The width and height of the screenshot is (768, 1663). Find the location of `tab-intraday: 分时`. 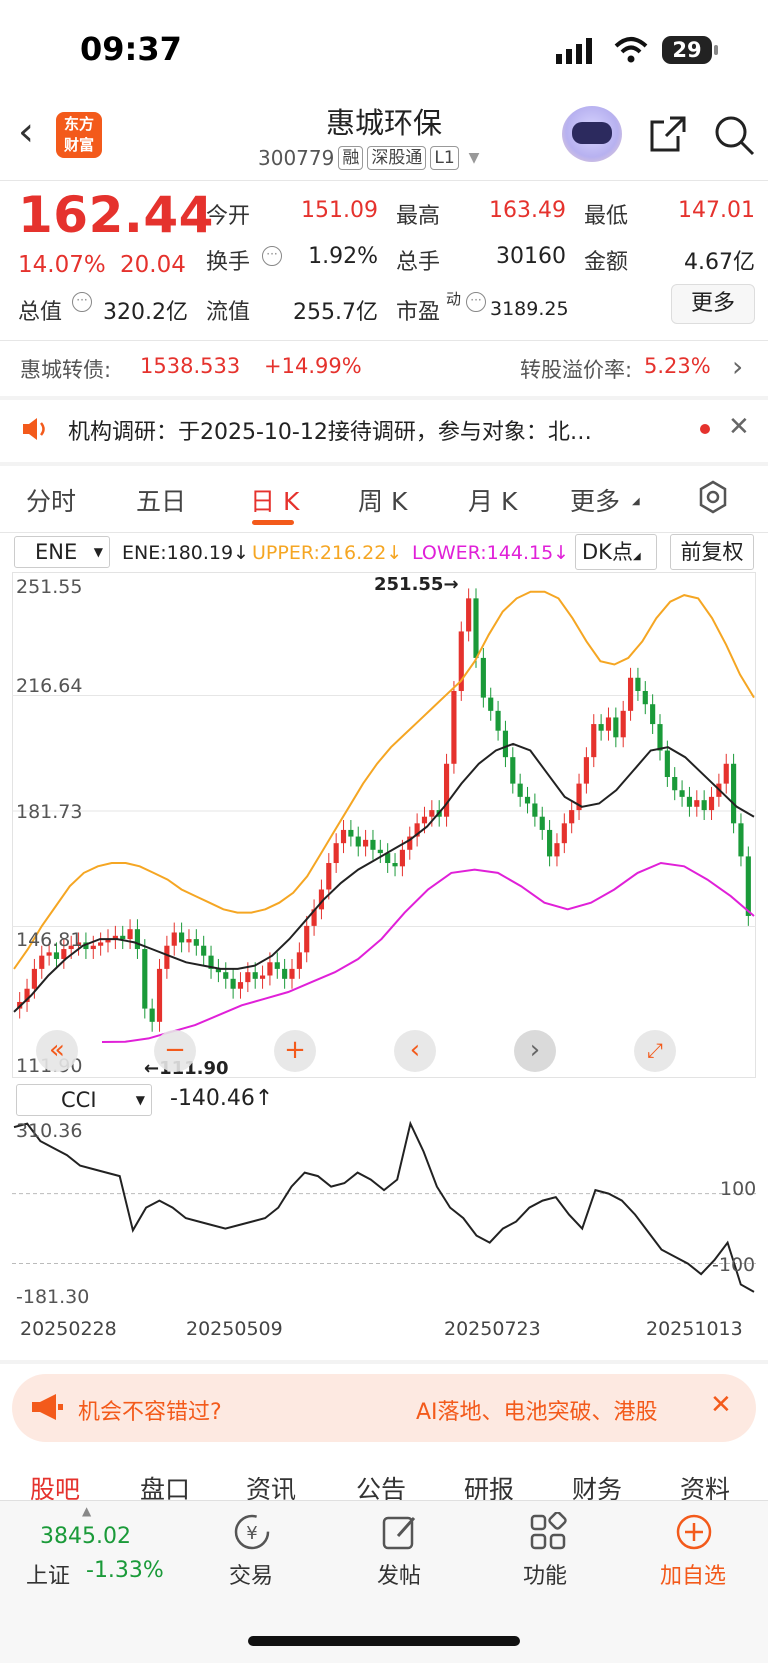

tab-intraday: 分时 is located at coordinates (51, 500).